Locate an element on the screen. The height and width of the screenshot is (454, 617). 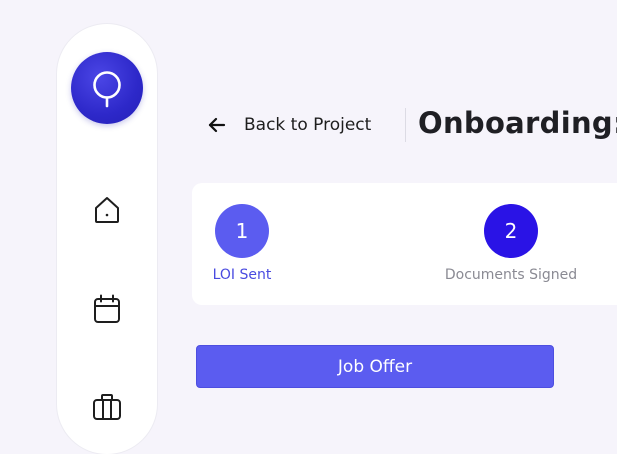
step-label: Documents Signed is located at coordinates (511, 275).